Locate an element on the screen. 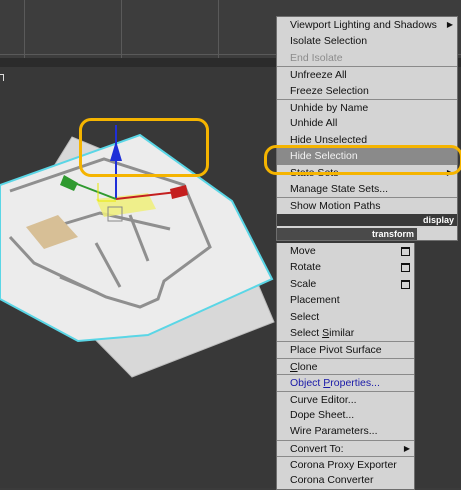 This screenshot has height=490, width=461. menu-item-end-isolate: End Isolate is located at coordinates (367, 58).